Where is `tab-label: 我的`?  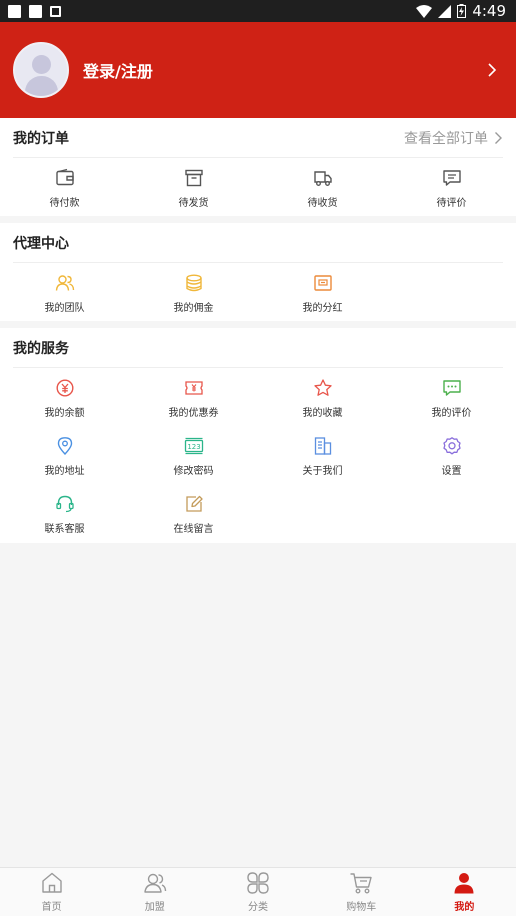
tab-label: 我的 is located at coordinates (464, 907).